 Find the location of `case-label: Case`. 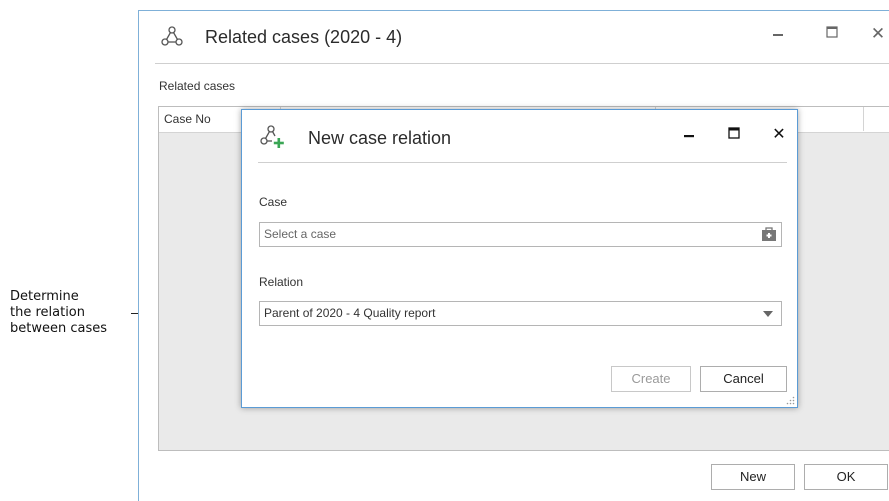

case-label: Case is located at coordinates (273, 202).